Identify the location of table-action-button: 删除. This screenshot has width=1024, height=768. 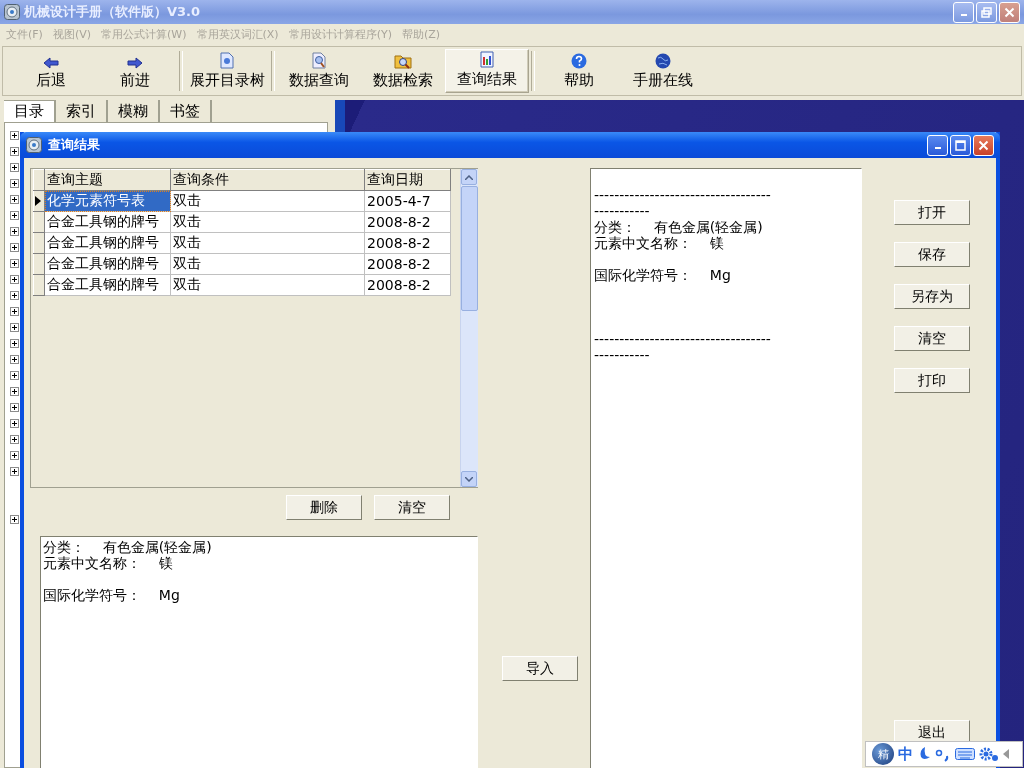
(324, 507).